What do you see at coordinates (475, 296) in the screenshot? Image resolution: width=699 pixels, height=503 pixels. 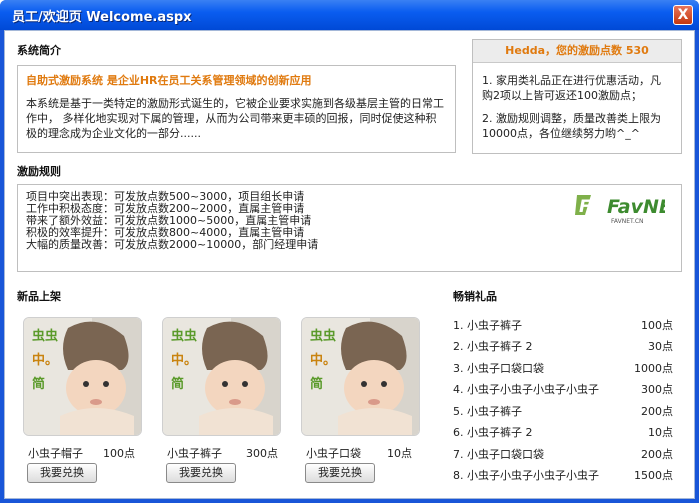 I see `best-sellers-title: 畅销礼品` at bounding box center [475, 296].